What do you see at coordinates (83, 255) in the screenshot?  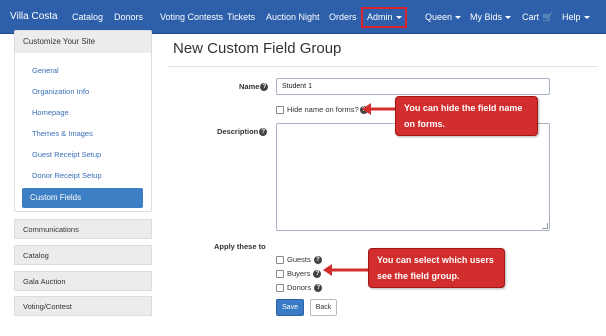 I see `sidebar-section-catalog: Catalog` at bounding box center [83, 255].